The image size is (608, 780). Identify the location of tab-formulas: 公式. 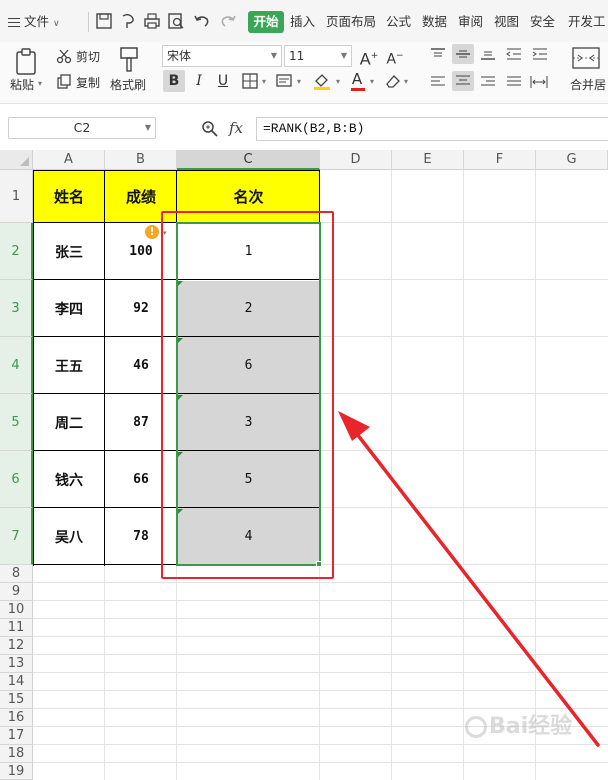
(398, 22).